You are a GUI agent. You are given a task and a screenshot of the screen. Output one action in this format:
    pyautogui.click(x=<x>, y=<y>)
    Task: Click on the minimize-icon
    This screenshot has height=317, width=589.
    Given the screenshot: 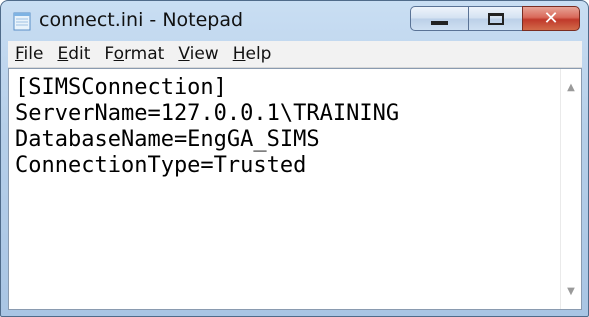 What is the action you would take?
    pyautogui.click(x=439, y=22)
    